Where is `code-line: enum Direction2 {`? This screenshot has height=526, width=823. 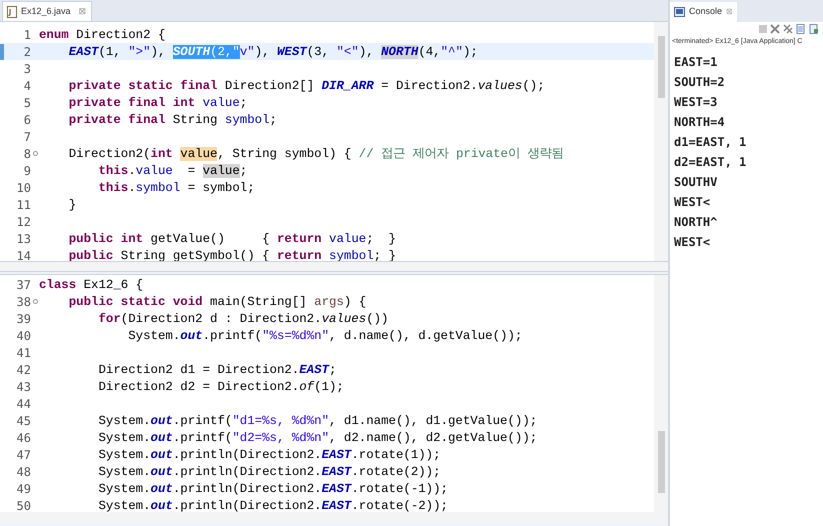 code-line: enum Direction2 { is located at coordinates (102, 34).